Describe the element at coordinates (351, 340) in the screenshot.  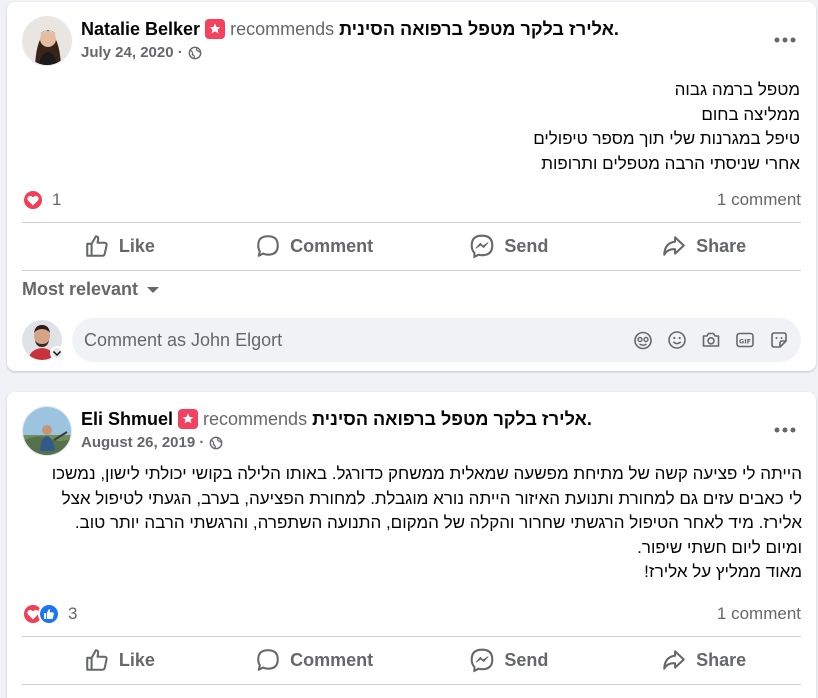
I see `comment-input` at that location.